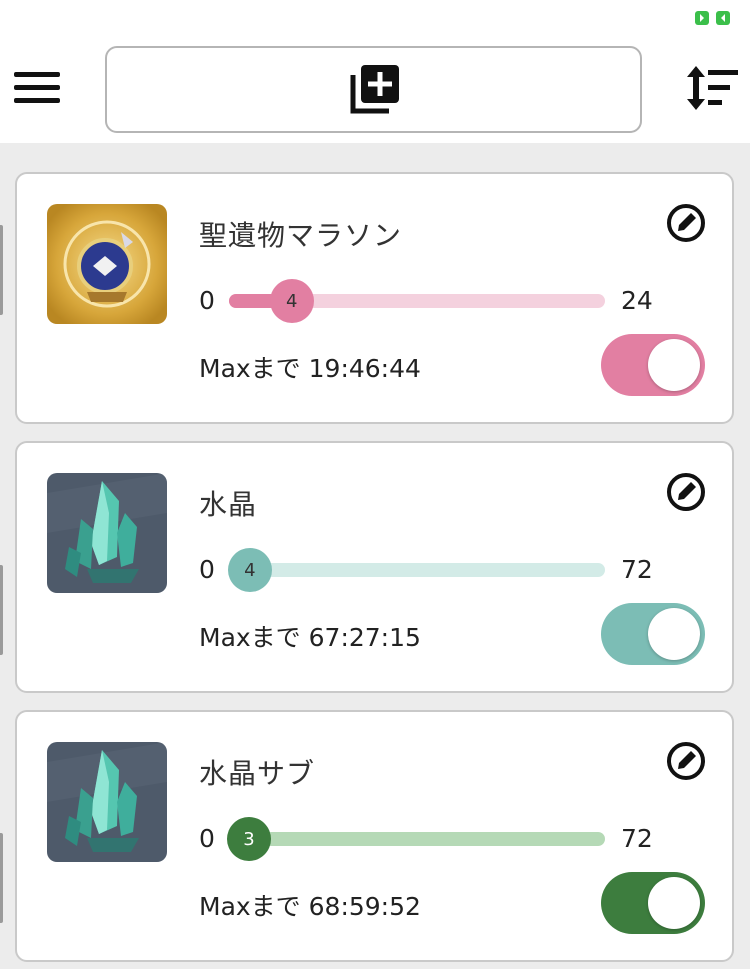 This screenshot has width=750, height=969. Describe the element at coordinates (301, 235) in the screenshot. I see `card-title: 聖遺物マラソン` at that location.